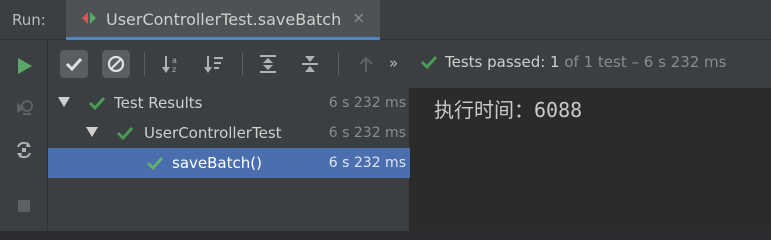 Image resolution: width=771 pixels, height=240 pixels. What do you see at coordinates (229, 103) in the screenshot?
I see `tree-row-test-results: Test Results 6 s 232 ms` at bounding box center [229, 103].